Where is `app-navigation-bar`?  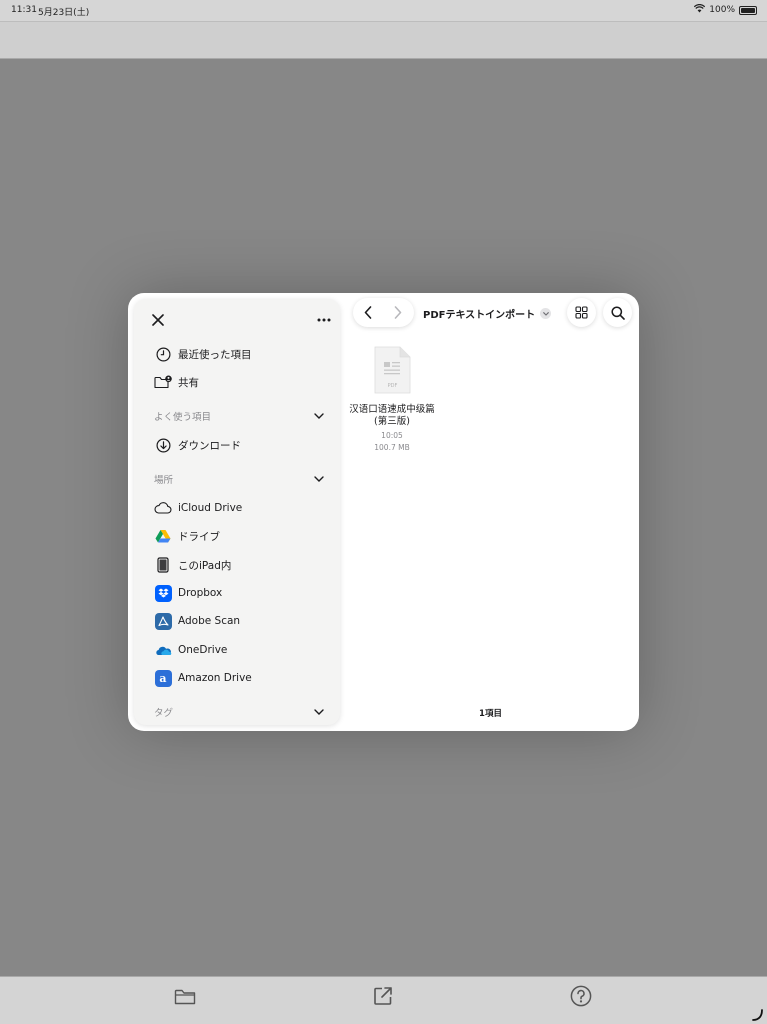
app-navigation-bar is located at coordinates (383, 40).